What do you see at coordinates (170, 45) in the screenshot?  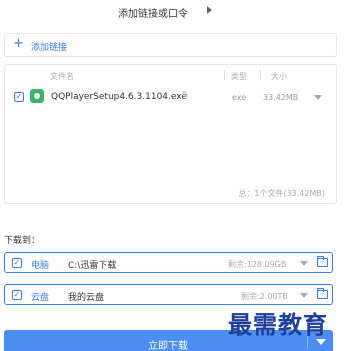 I see `add-link-button: + 添加链接` at bounding box center [170, 45].